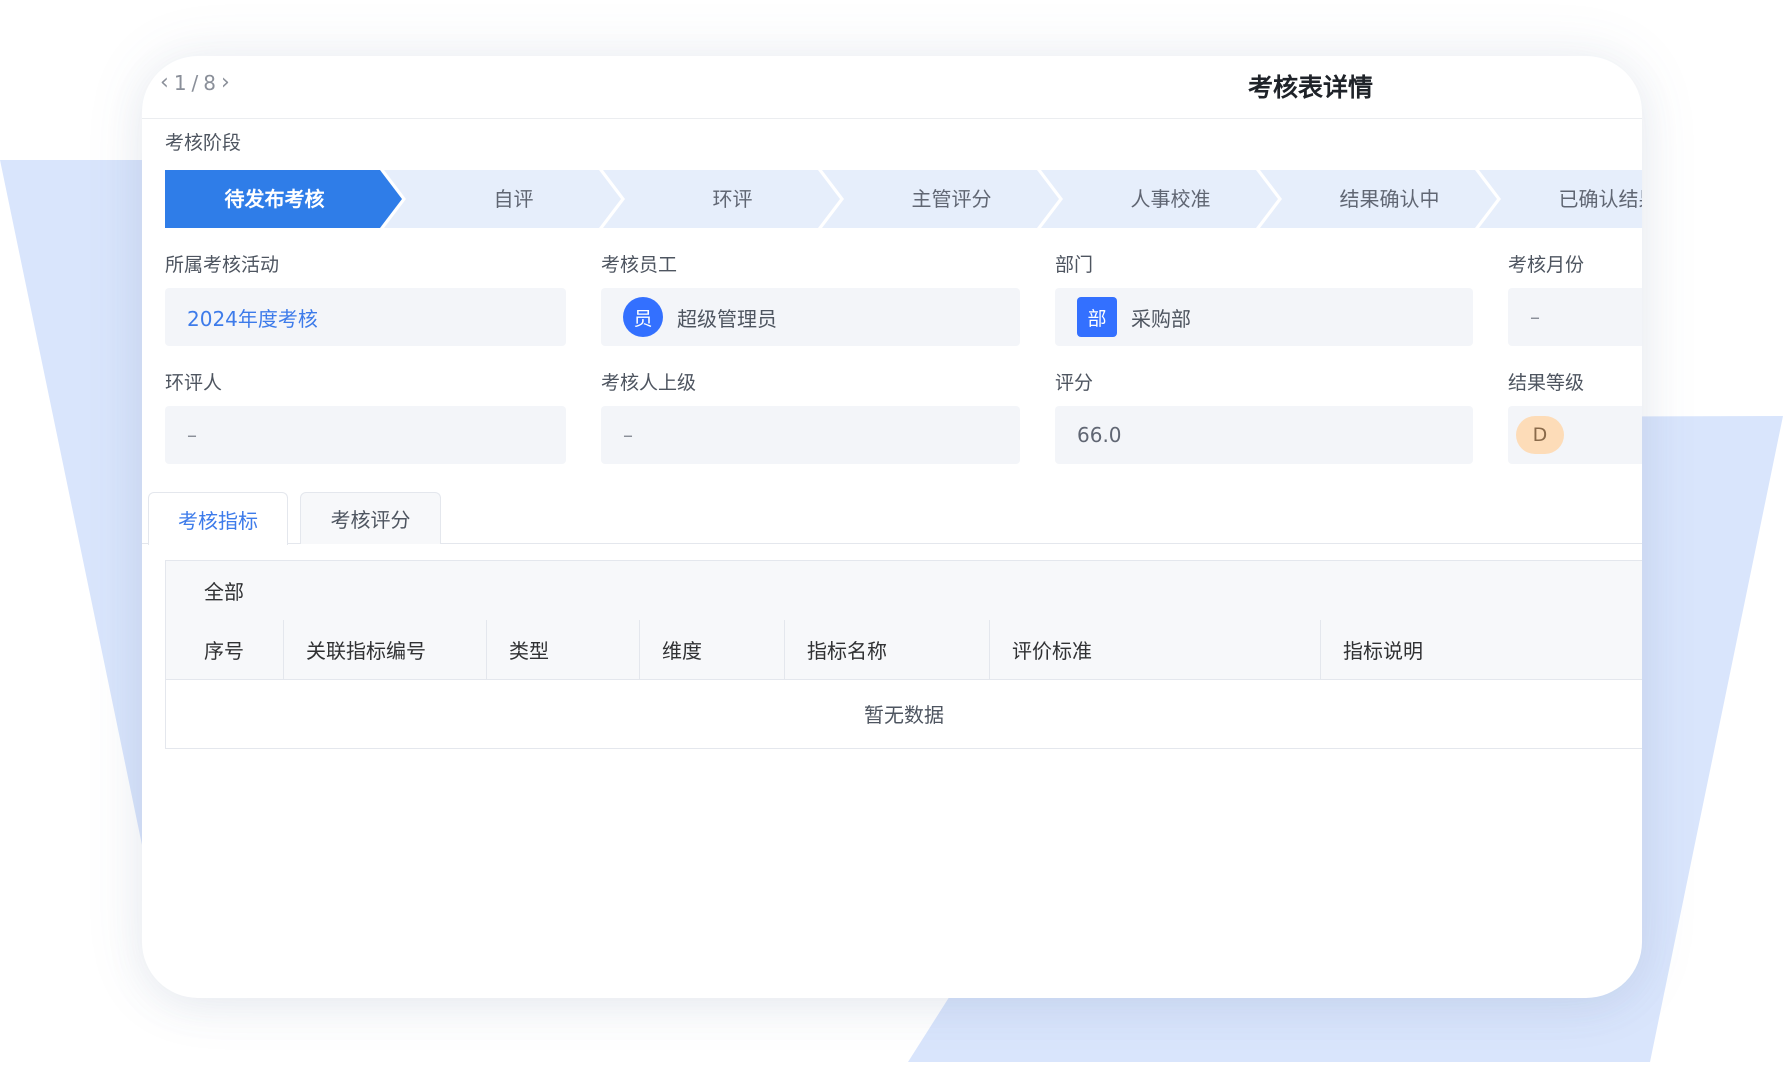  What do you see at coordinates (370, 518) in the screenshot?
I see `tab-scoring: 考核评分` at bounding box center [370, 518].